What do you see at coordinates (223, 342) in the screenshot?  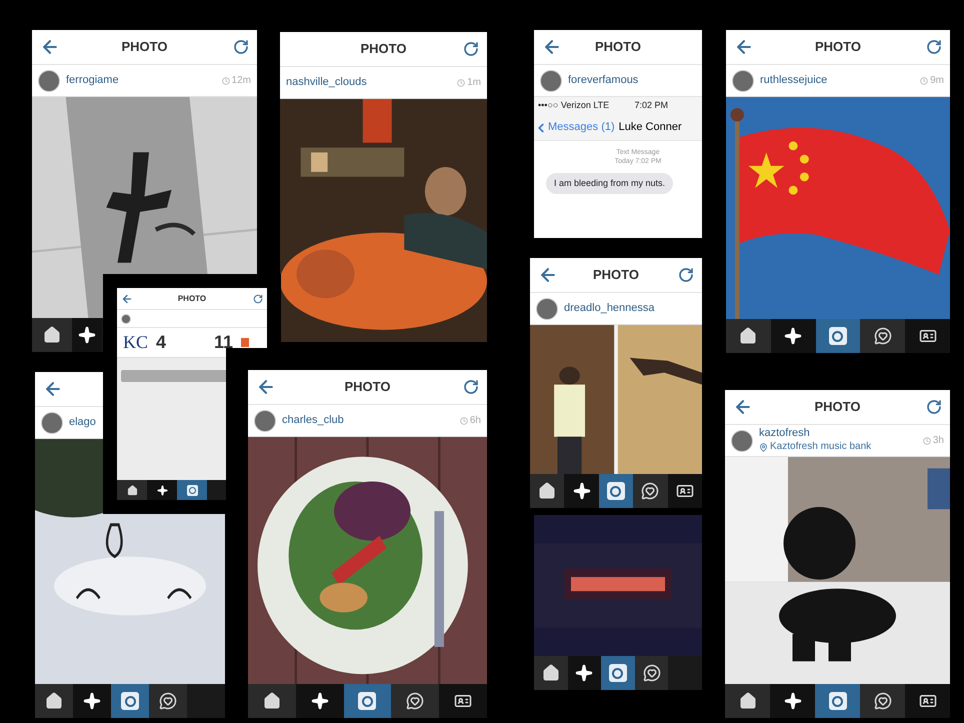 I see `opponent-score: 11` at bounding box center [223, 342].